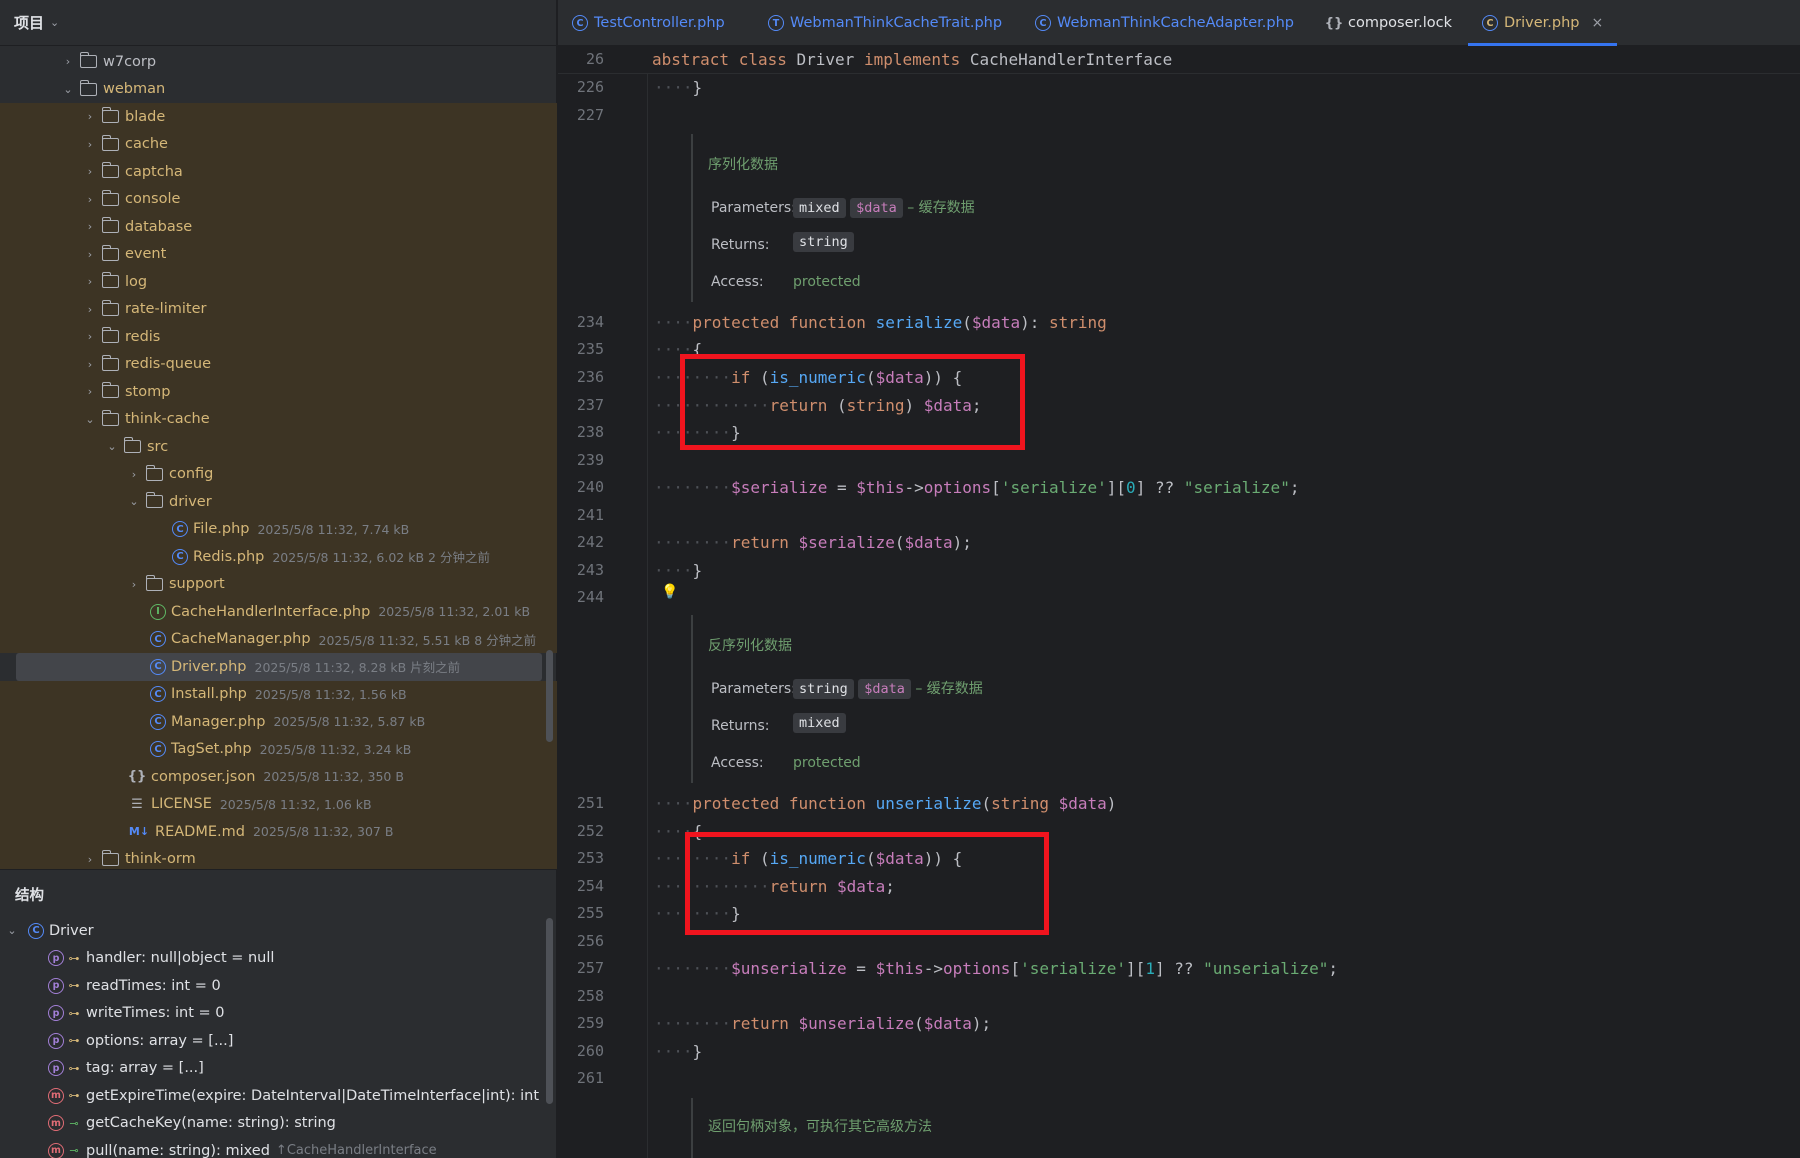 Image resolution: width=1800 pixels, height=1158 pixels. Describe the element at coordinates (278, 90) in the screenshot. I see `tree-item: ⌄ webman` at that location.